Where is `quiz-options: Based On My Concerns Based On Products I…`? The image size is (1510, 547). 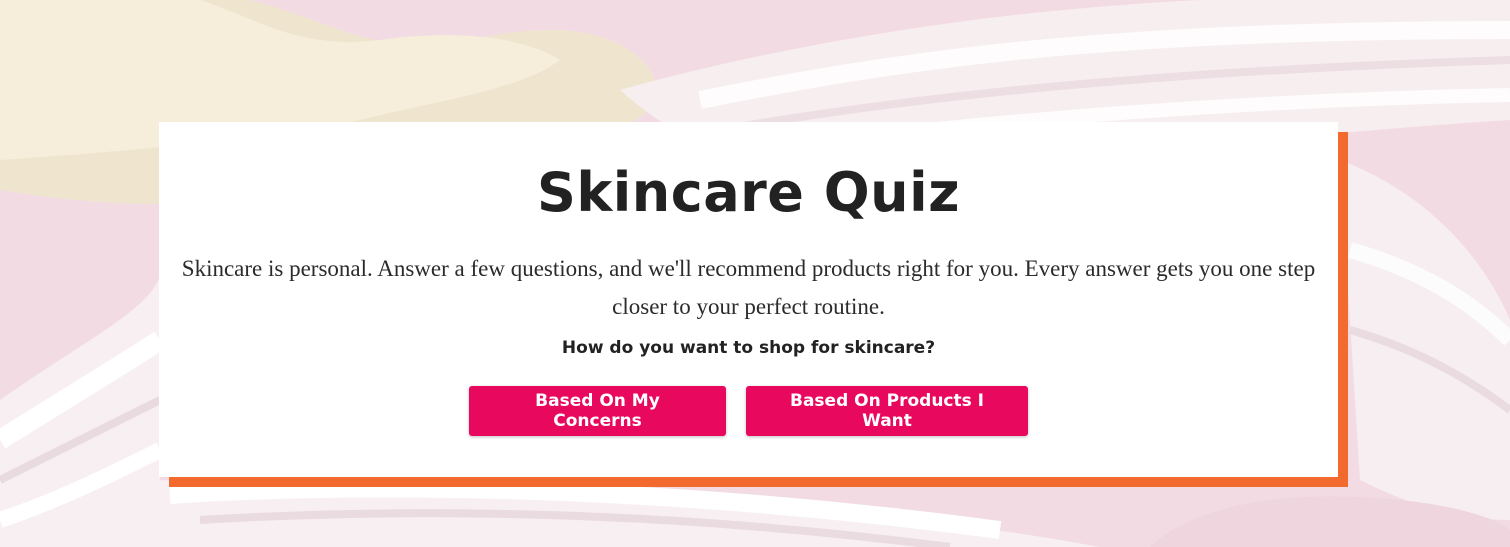 quiz-options: Based On My Concerns Based On Products I… is located at coordinates (748, 411).